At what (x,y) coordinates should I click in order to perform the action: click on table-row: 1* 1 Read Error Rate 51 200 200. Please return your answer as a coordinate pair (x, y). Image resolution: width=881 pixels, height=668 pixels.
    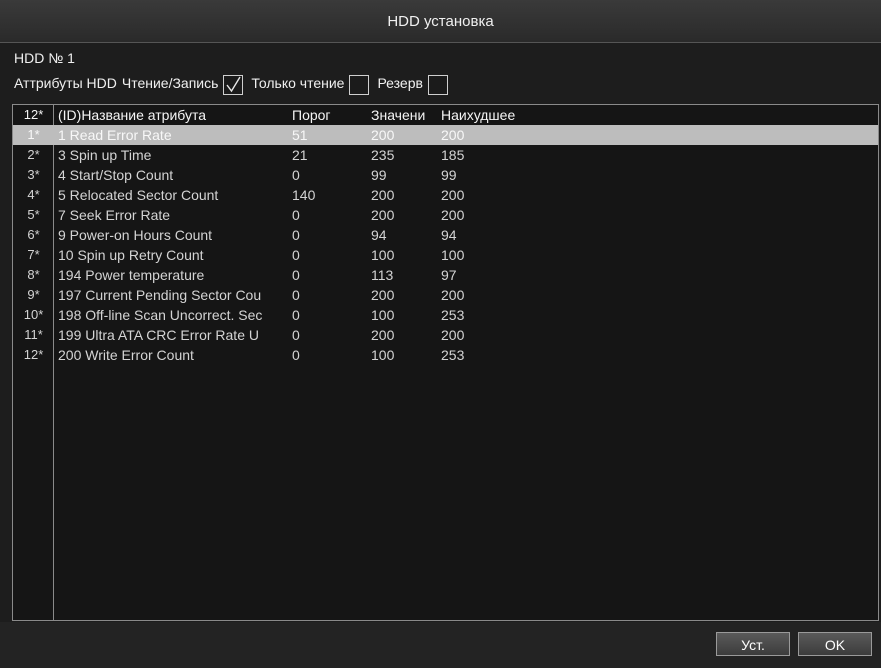
    Looking at the image, I should click on (445, 135).